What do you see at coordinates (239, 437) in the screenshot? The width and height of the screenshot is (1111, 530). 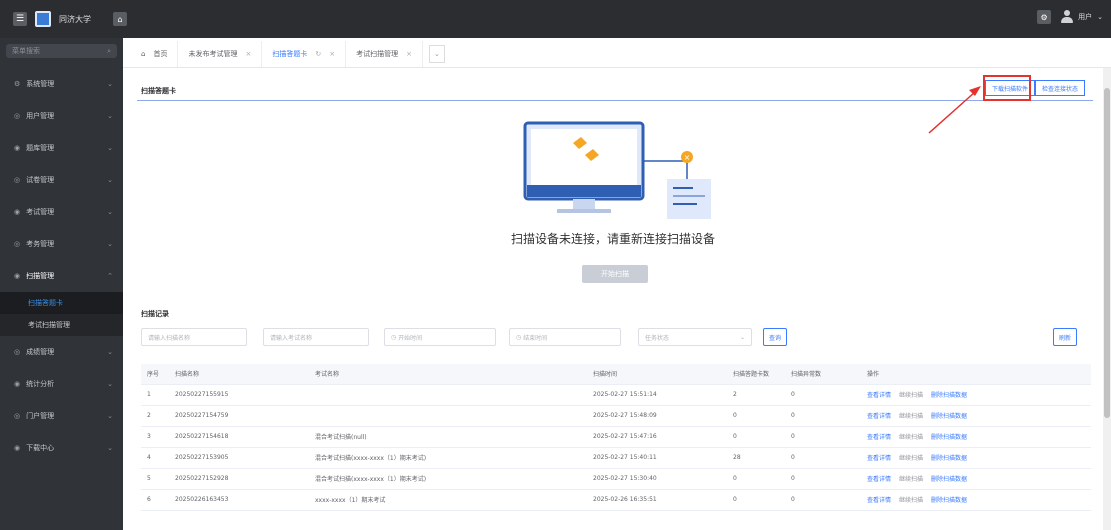 I see `cell-scan-name: 20250227154618` at bounding box center [239, 437].